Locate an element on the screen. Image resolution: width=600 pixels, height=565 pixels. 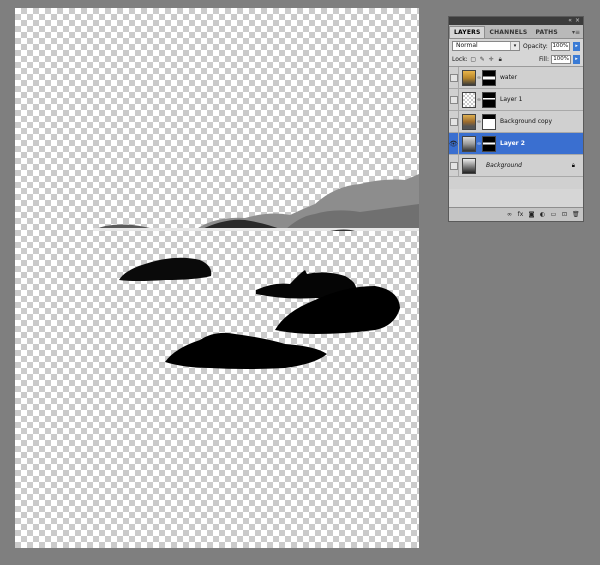
layer-row-water: ∞ water is located at coordinates (516, 77).